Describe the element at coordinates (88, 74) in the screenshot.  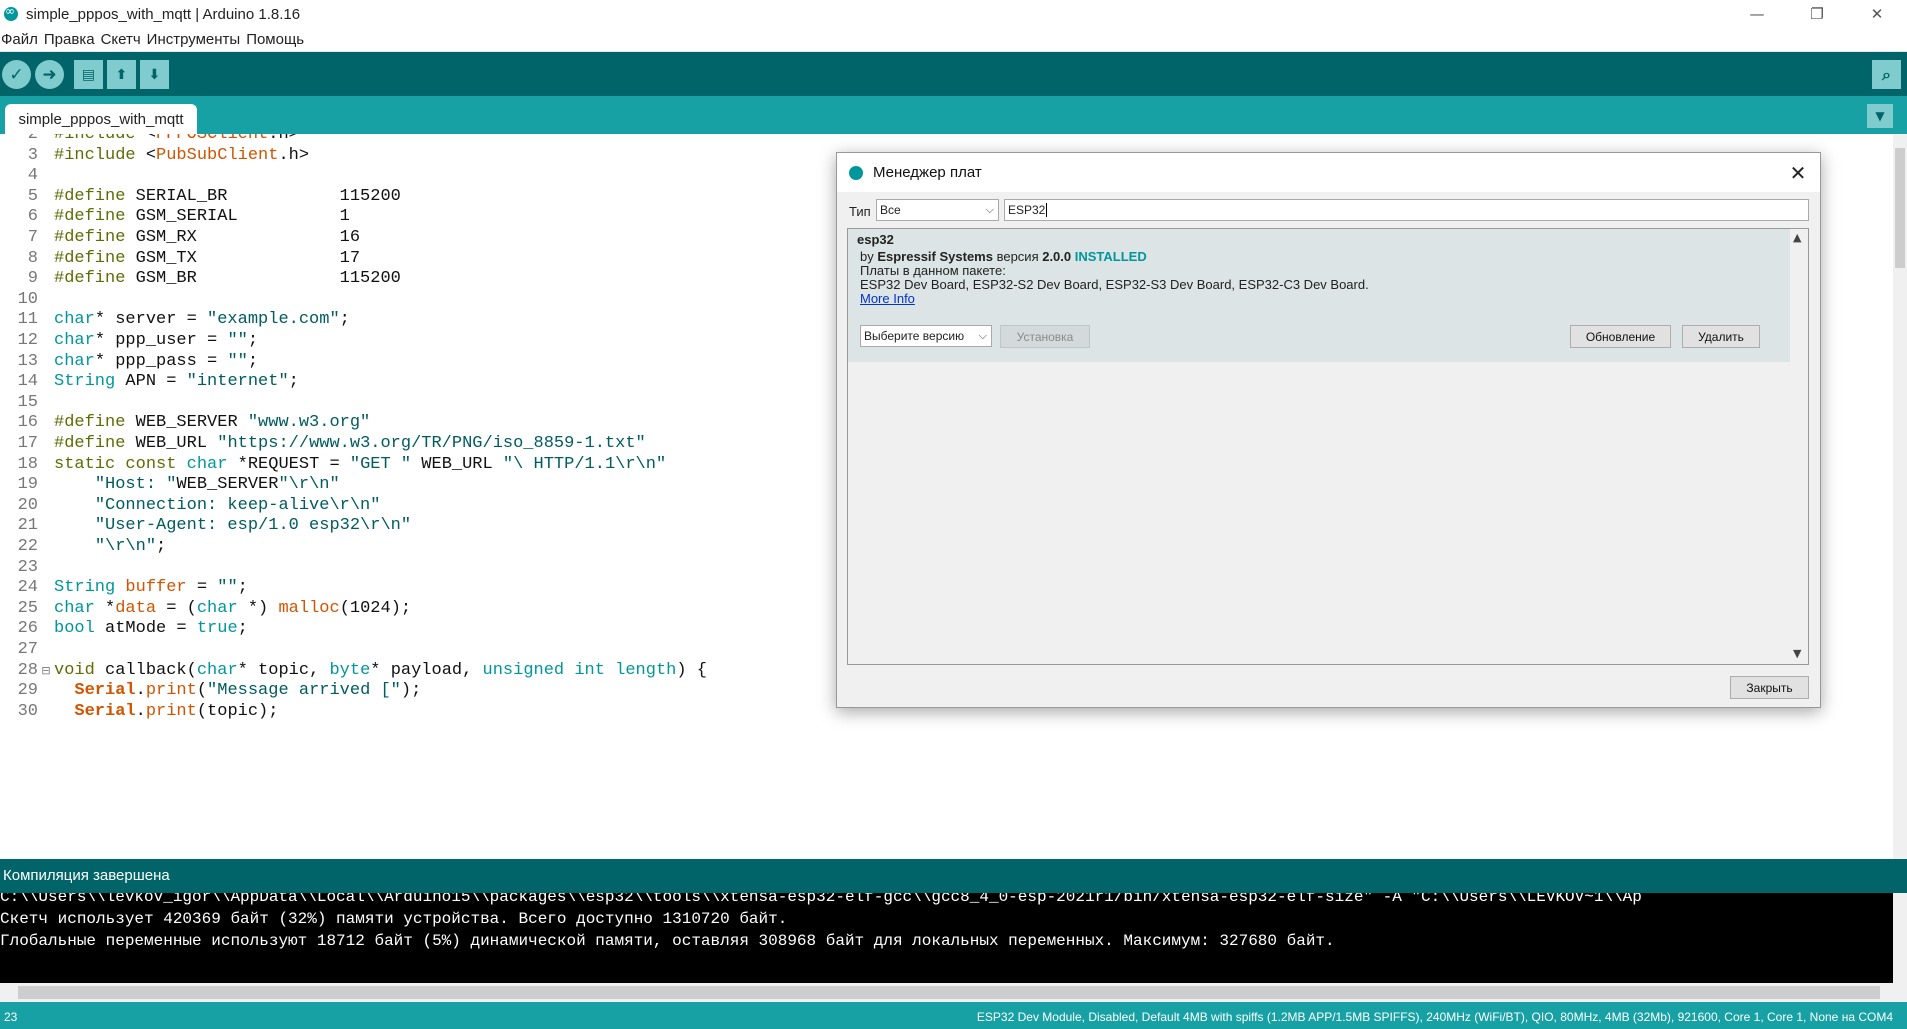
I see `new-sketch-button: ▤` at that location.